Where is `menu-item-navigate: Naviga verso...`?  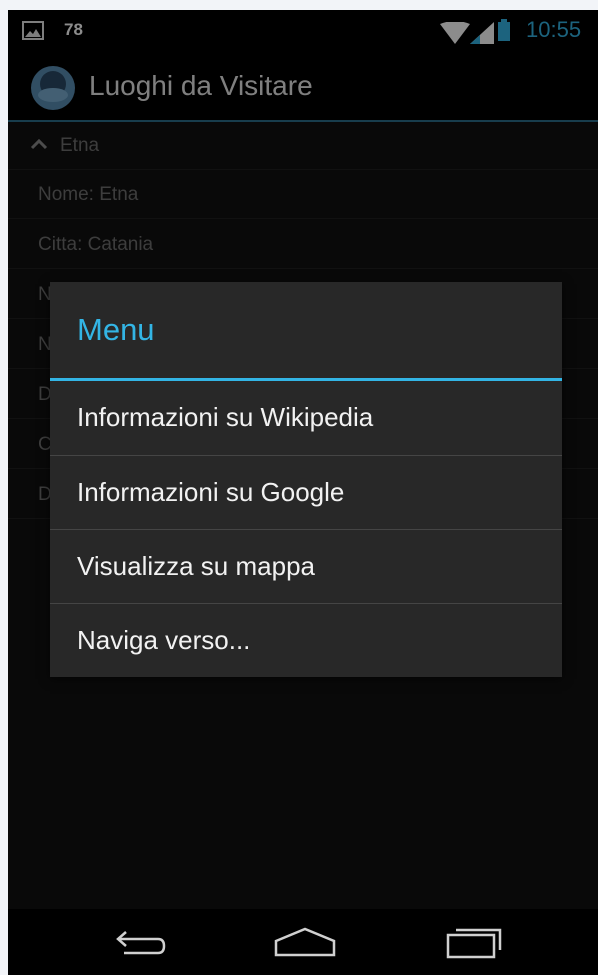 menu-item-navigate: Naviga verso... is located at coordinates (306, 641).